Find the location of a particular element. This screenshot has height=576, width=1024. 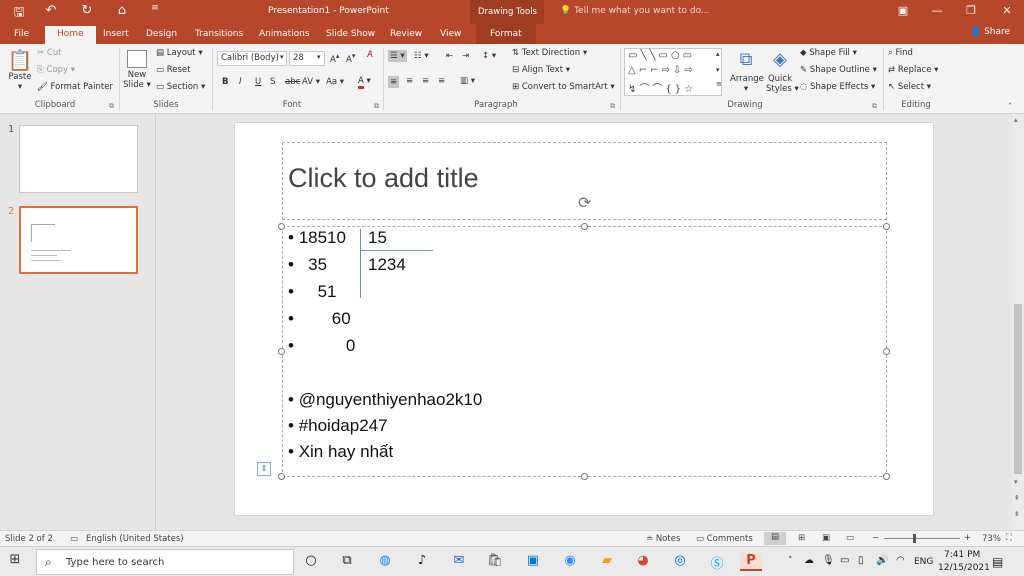

tab-insert: Insert is located at coordinates (116, 35).